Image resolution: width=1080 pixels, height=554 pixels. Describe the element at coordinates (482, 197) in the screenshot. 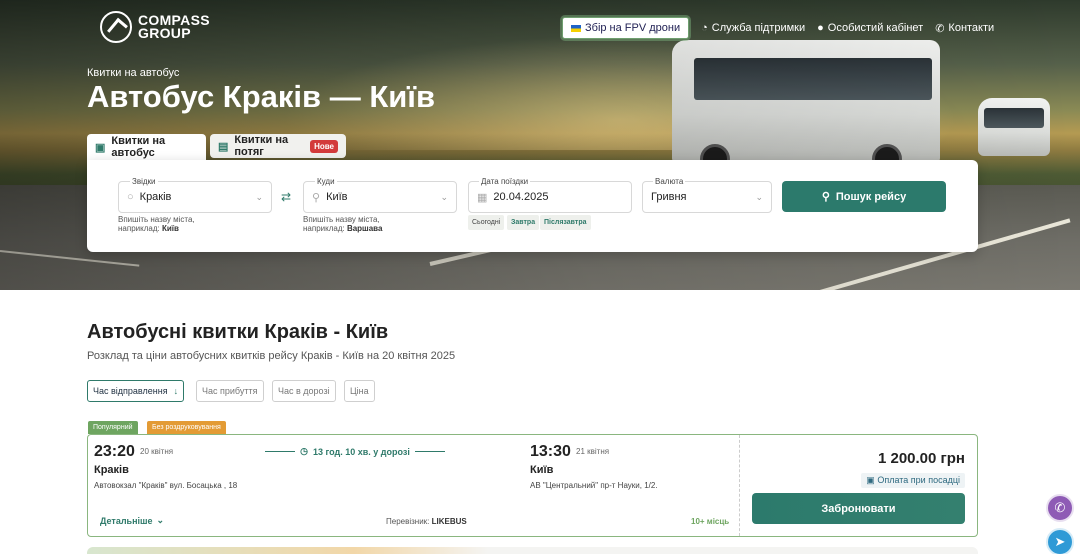

I see `calendar-icon: ▦` at that location.